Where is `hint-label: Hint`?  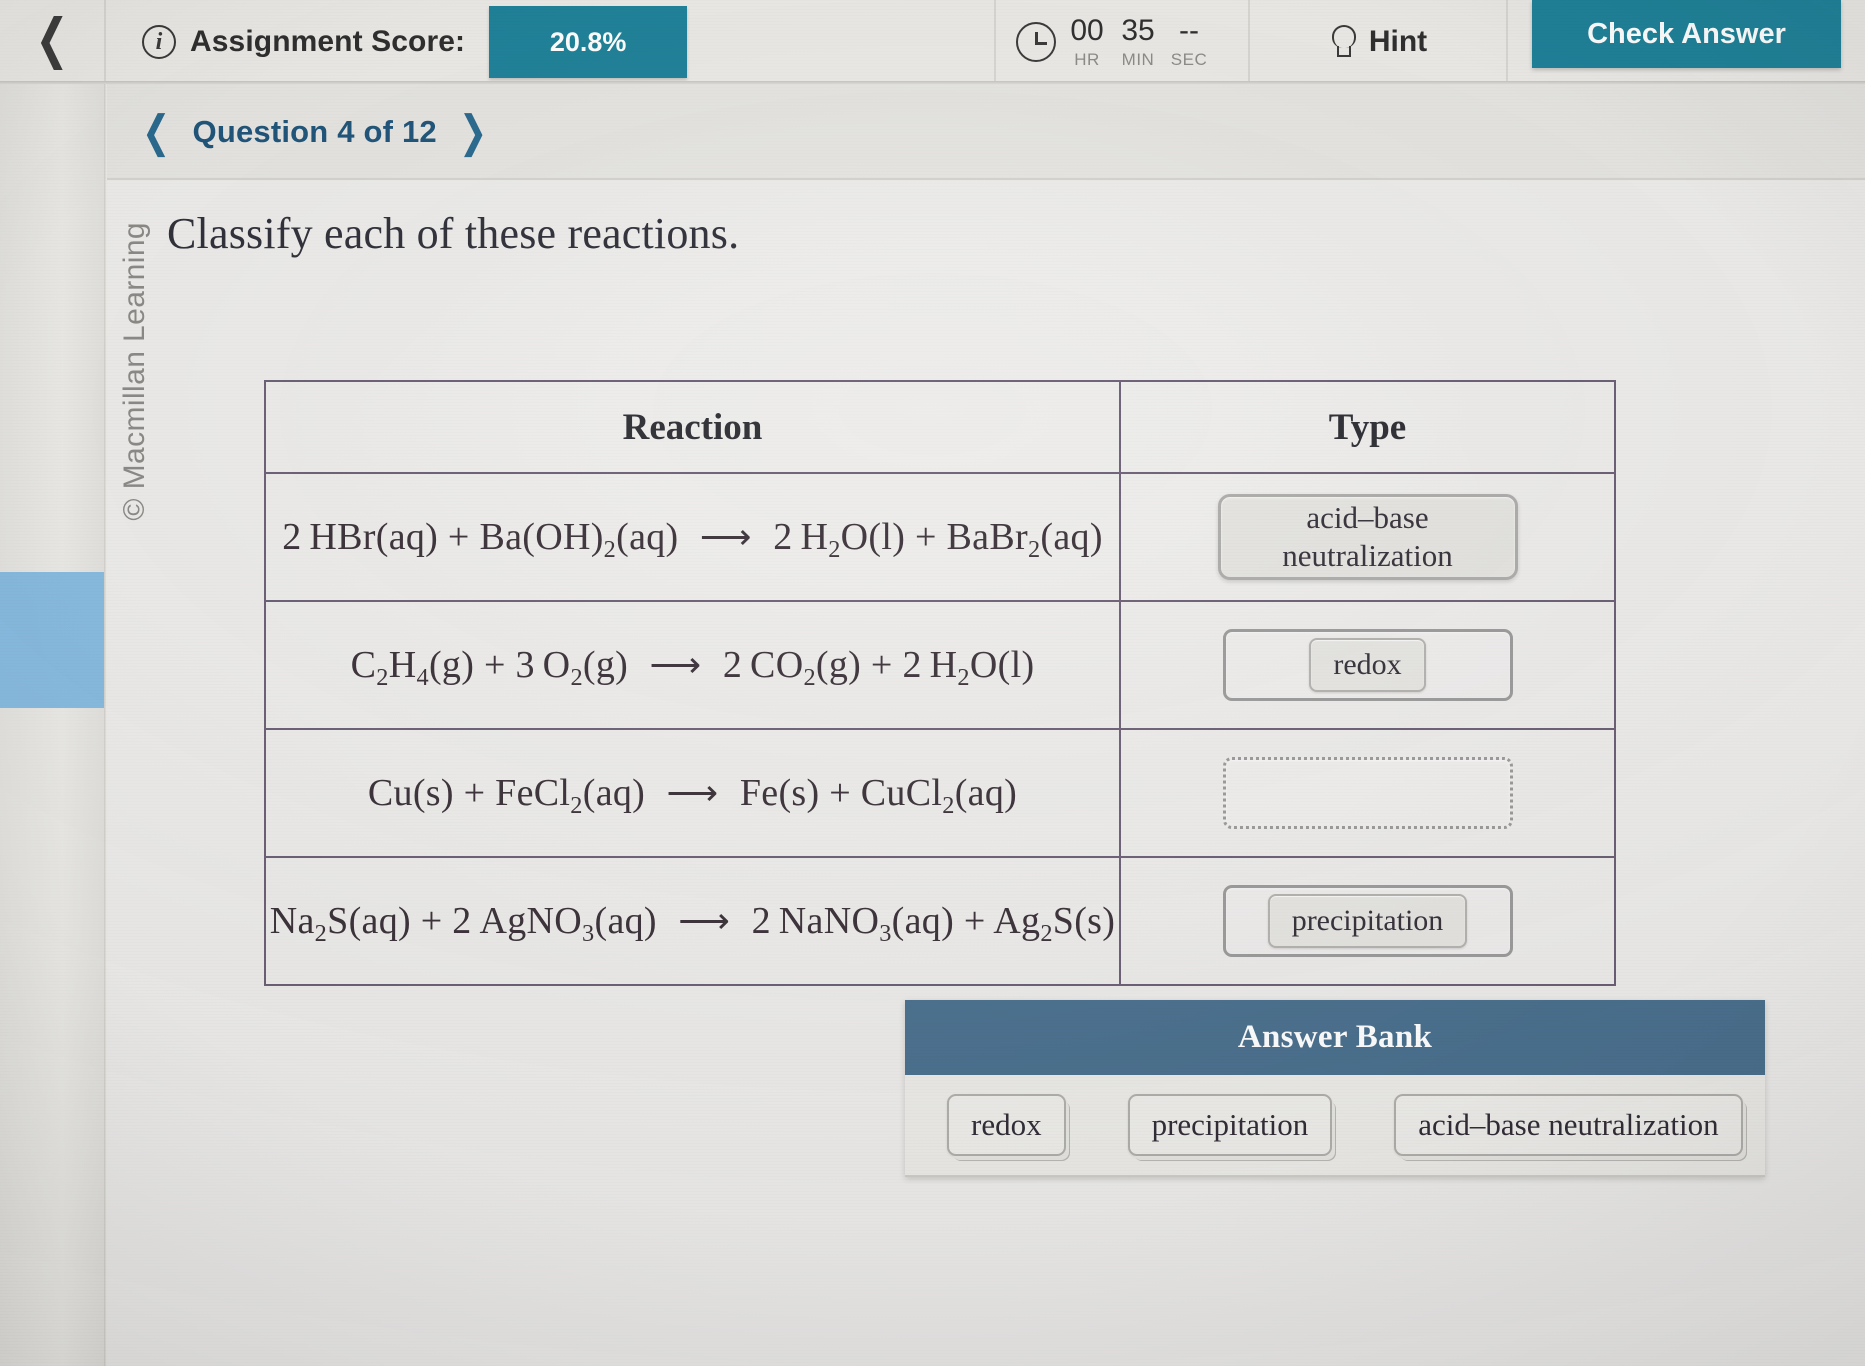
hint-label: Hint is located at coordinates (1398, 41).